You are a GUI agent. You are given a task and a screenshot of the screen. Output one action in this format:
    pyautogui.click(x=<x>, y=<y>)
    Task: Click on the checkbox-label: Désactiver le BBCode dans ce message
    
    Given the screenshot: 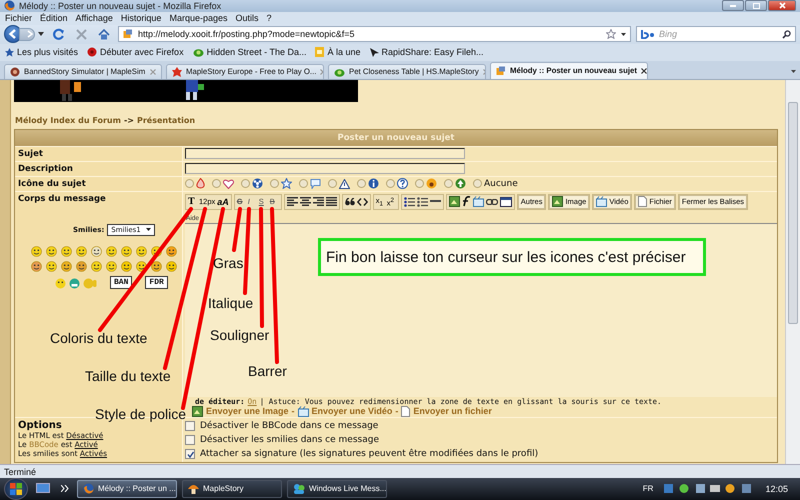 What is the action you would take?
    pyautogui.click(x=289, y=426)
    